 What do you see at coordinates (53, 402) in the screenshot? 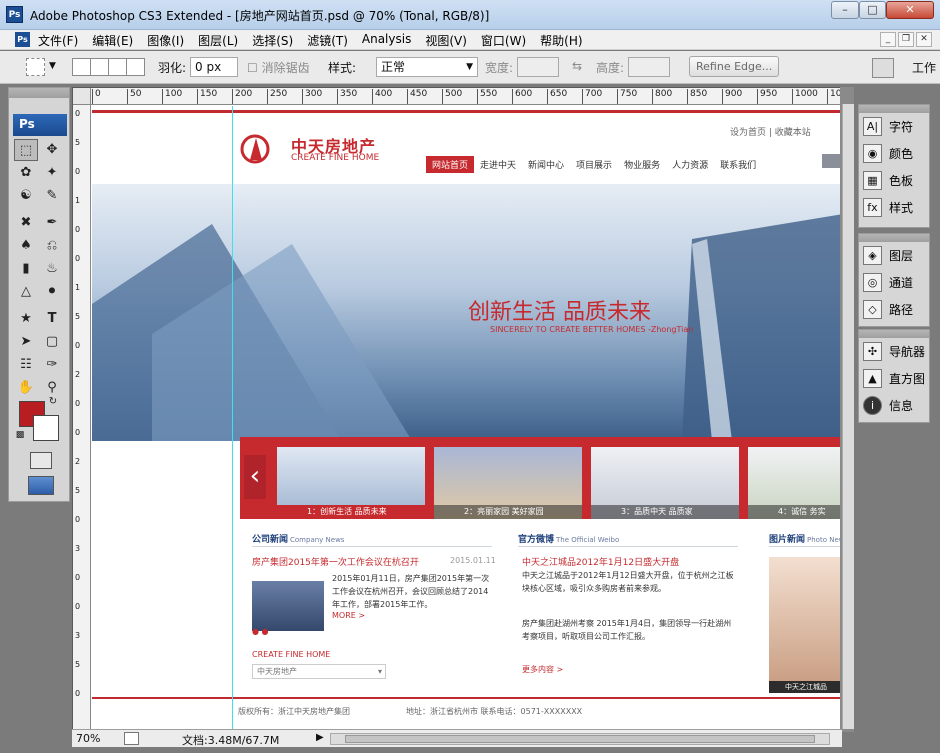
I see `swap-colors-icon: ↻` at bounding box center [53, 402].